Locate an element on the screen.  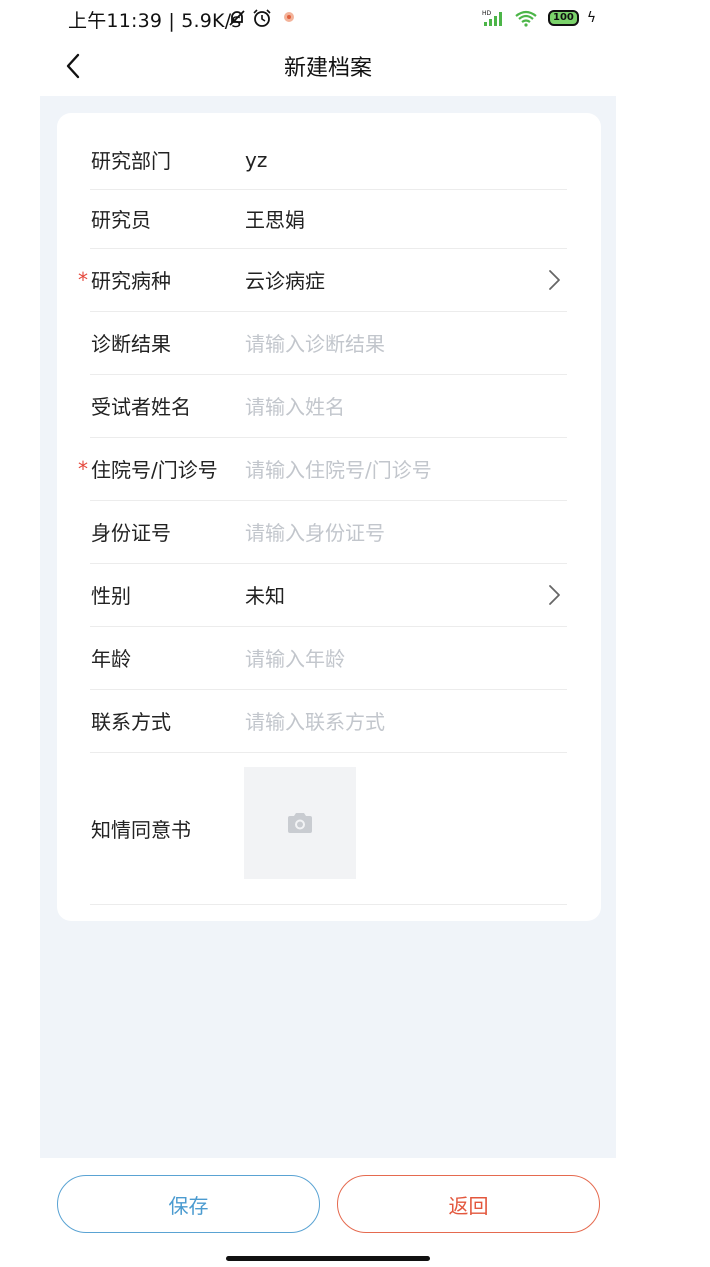
researcher-value: 王思娟 is located at coordinates (275, 220).